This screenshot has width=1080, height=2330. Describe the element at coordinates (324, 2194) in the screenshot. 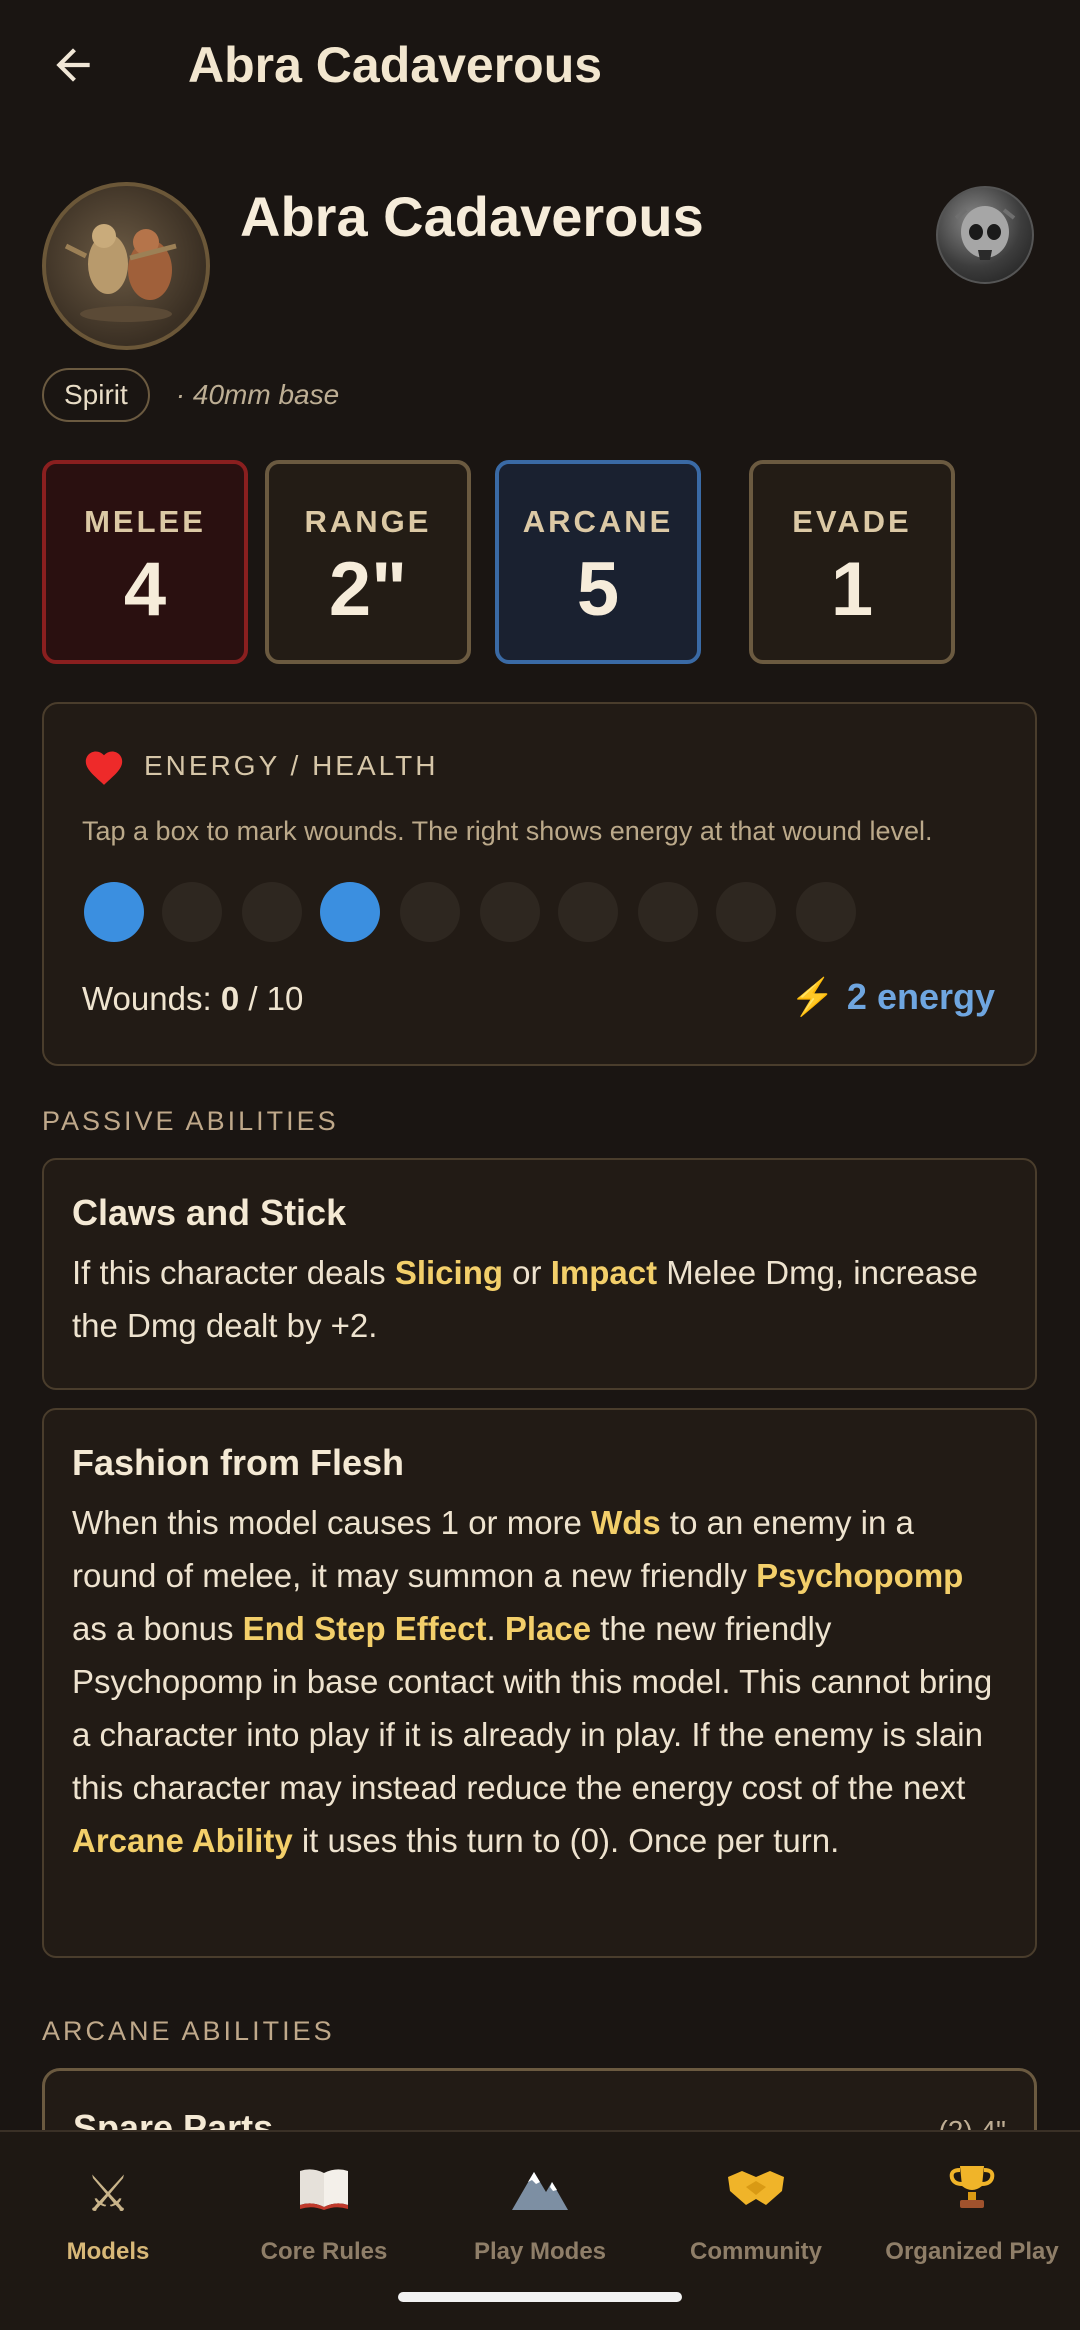

I see `book-icon` at that location.